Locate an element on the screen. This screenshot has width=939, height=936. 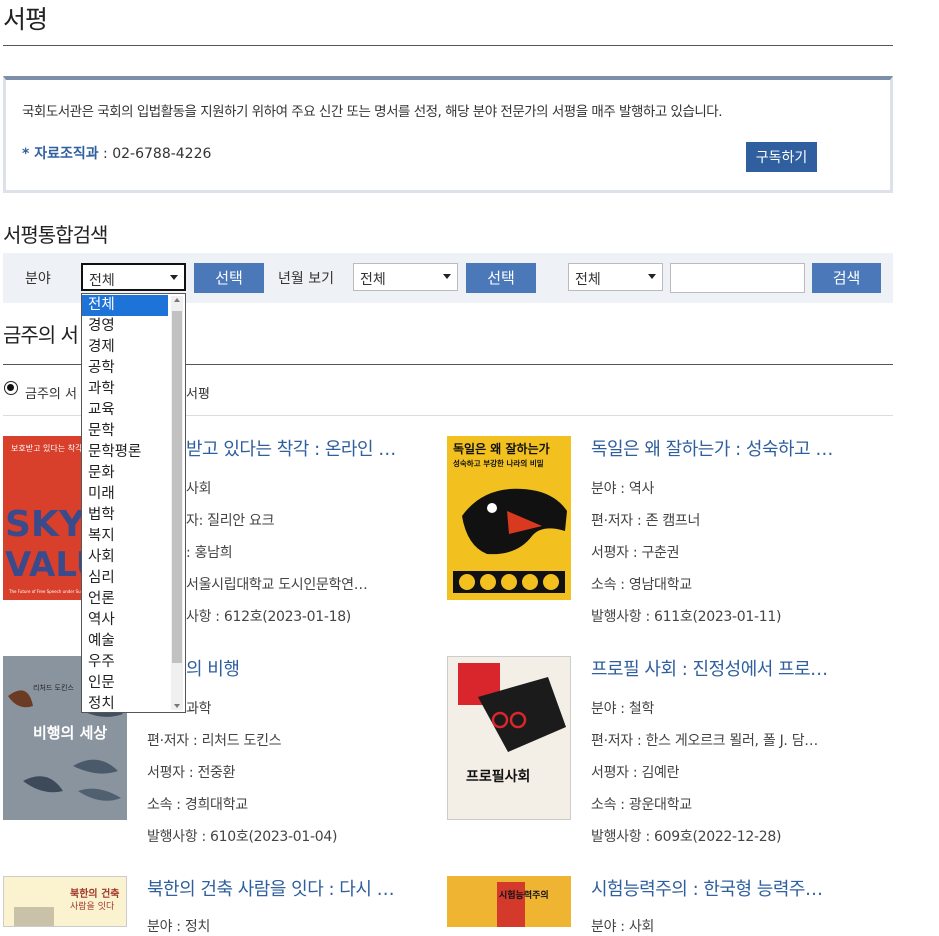
book-author-3: 편·저자 : 리처드 도킨스 is located at coordinates (214, 741).